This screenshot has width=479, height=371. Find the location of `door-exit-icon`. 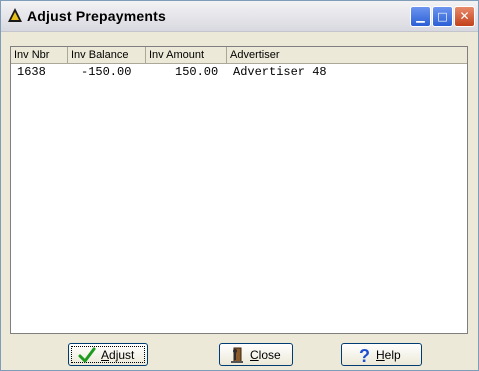

door-exit-icon is located at coordinates (237, 355).